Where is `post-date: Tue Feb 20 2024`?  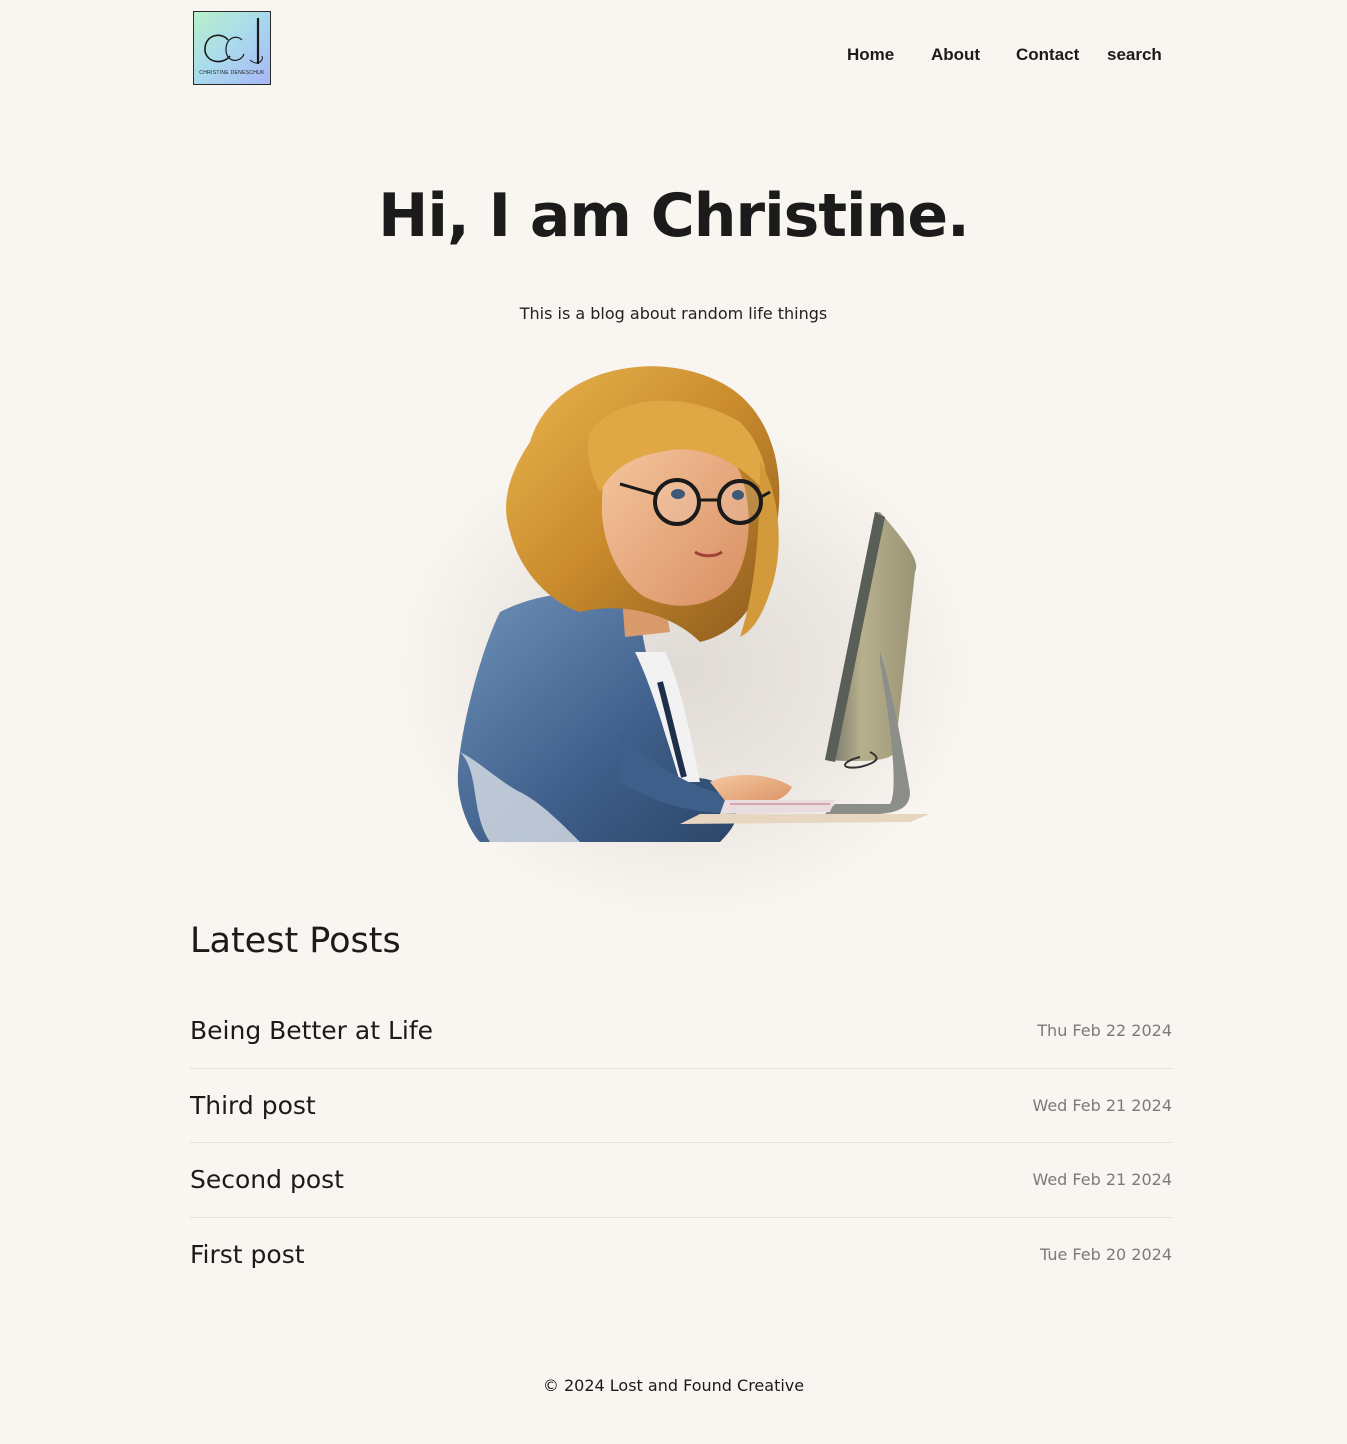
post-date: Tue Feb 20 2024 is located at coordinates (1106, 1255).